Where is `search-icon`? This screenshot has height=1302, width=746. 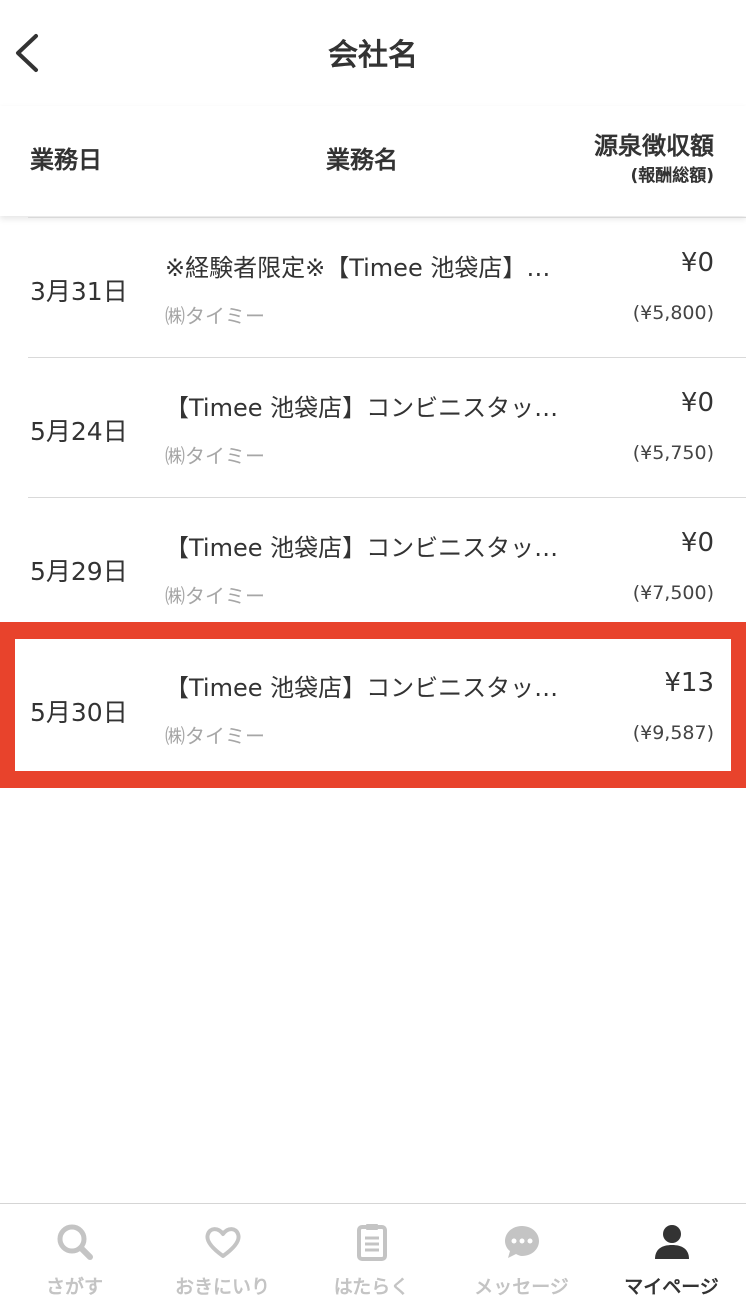
search-icon is located at coordinates (75, 1242).